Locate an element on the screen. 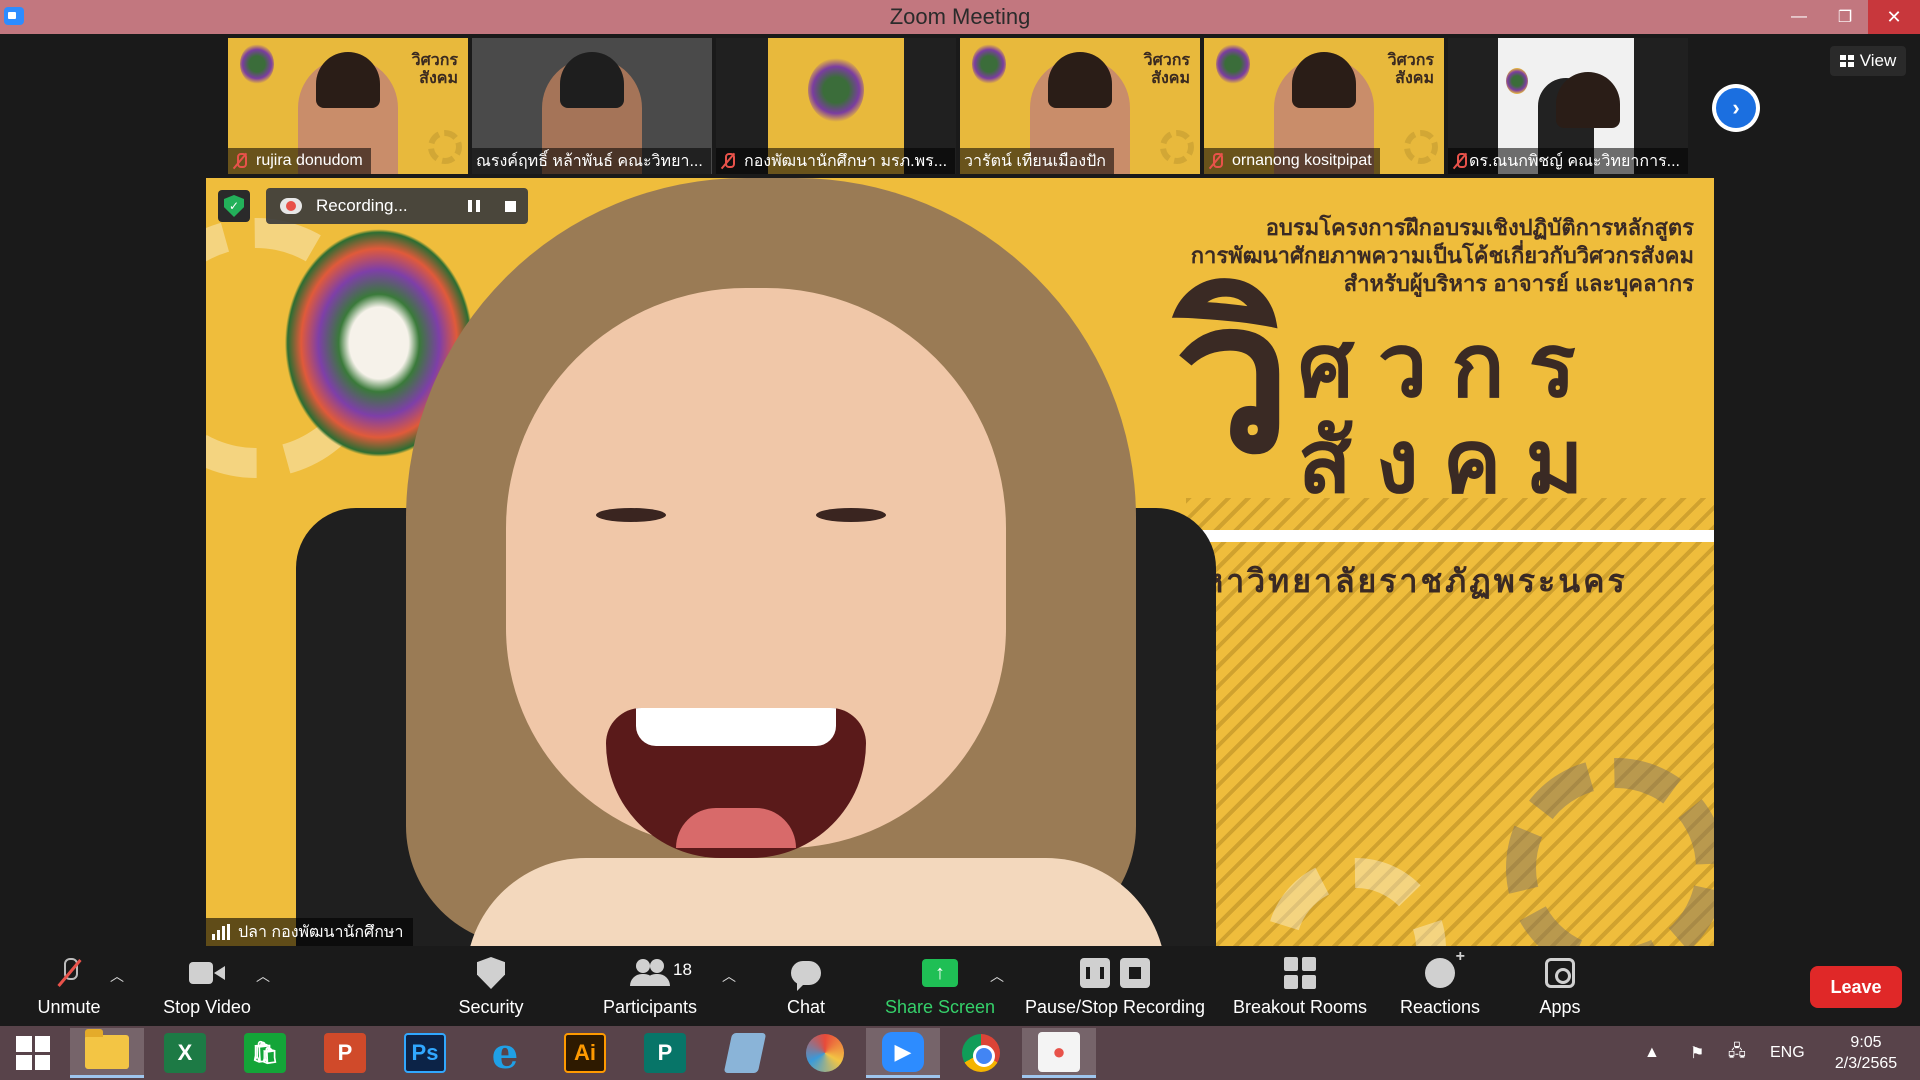  share-options-caret-icon: ︿ is located at coordinates (997, 976).